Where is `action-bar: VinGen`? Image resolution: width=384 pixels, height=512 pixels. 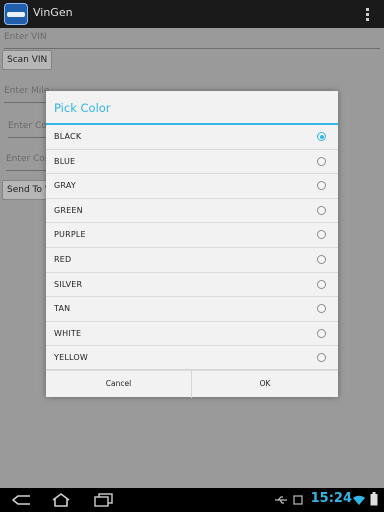 action-bar: VinGen is located at coordinates (192, 14).